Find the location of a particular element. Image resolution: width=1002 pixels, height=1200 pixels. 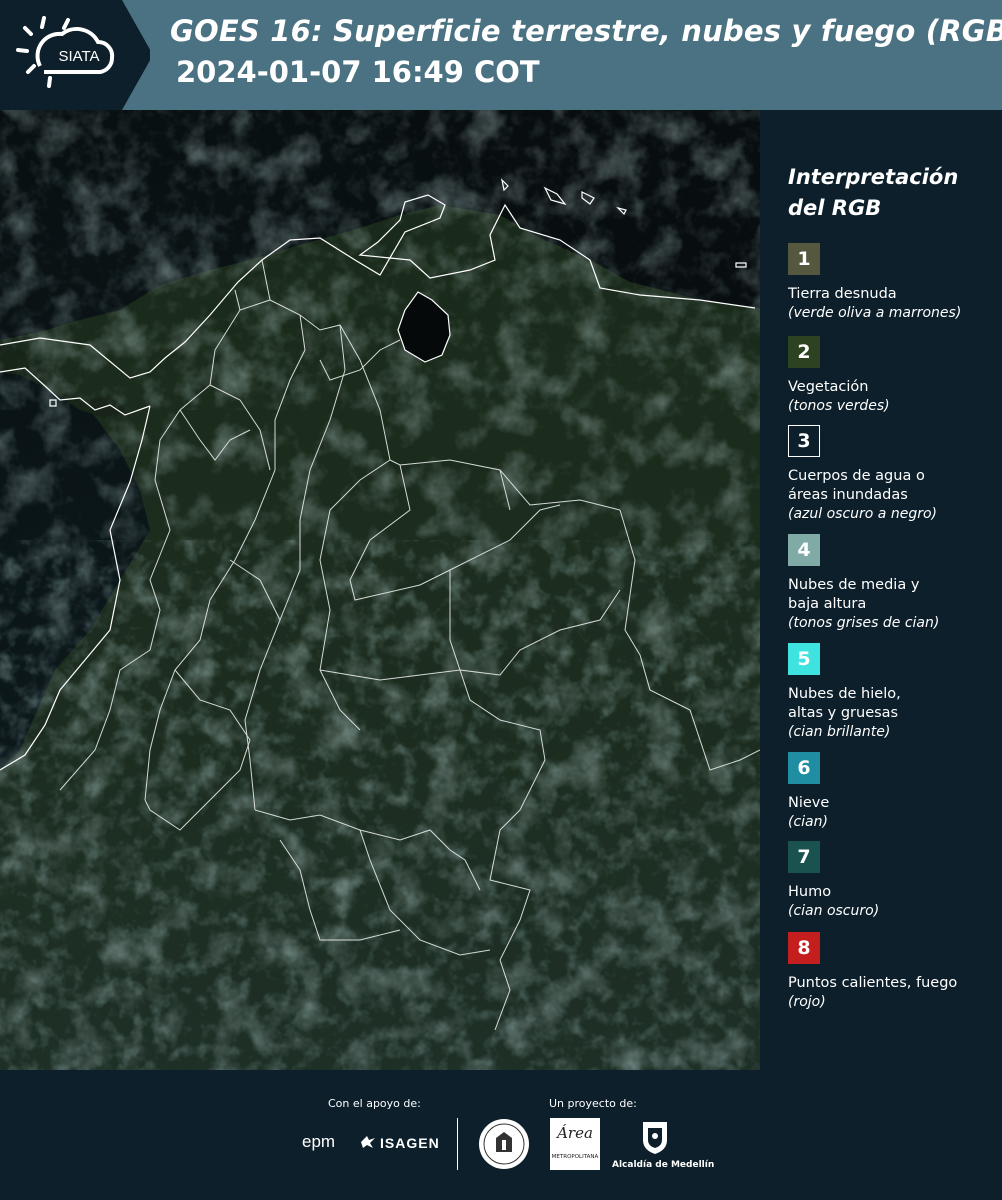

legend-item-snow: 6 Nieve (cian) is located at coordinates (893, 792).